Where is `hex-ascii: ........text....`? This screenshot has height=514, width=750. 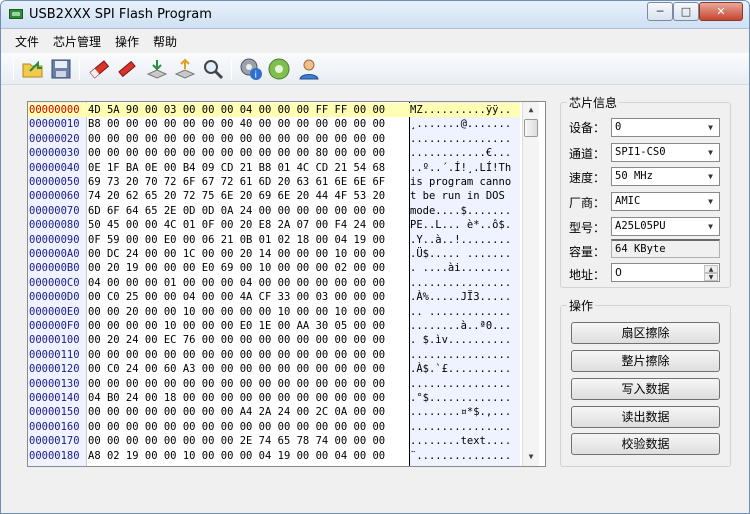 hex-ascii: ........text.... is located at coordinates (465, 441).